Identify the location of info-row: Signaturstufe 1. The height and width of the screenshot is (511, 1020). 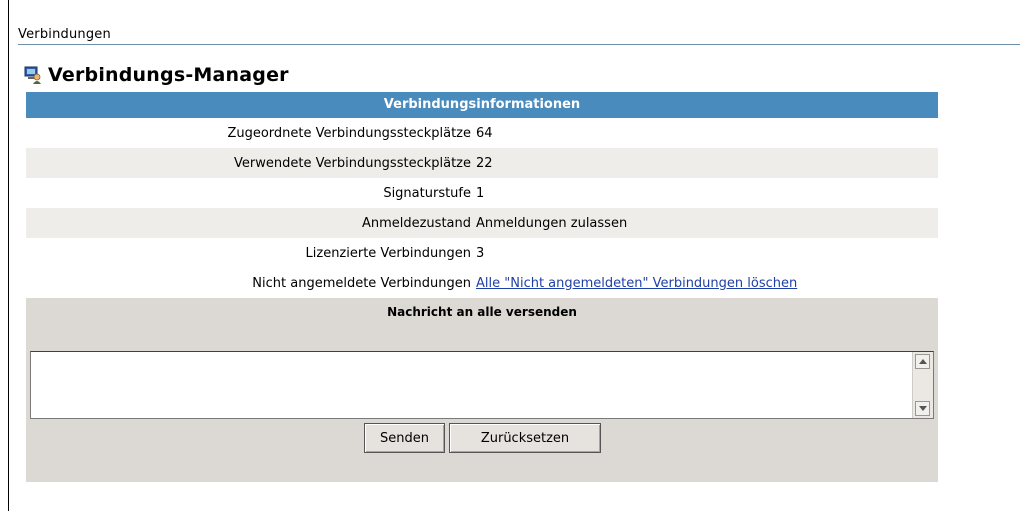
(482, 193).